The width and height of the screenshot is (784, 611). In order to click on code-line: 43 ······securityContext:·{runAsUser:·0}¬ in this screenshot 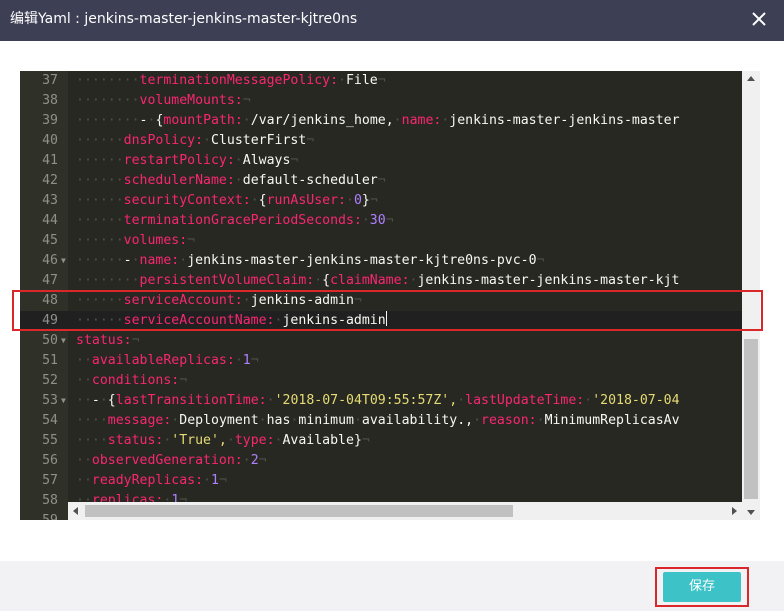, I will do `click(381, 201)`.